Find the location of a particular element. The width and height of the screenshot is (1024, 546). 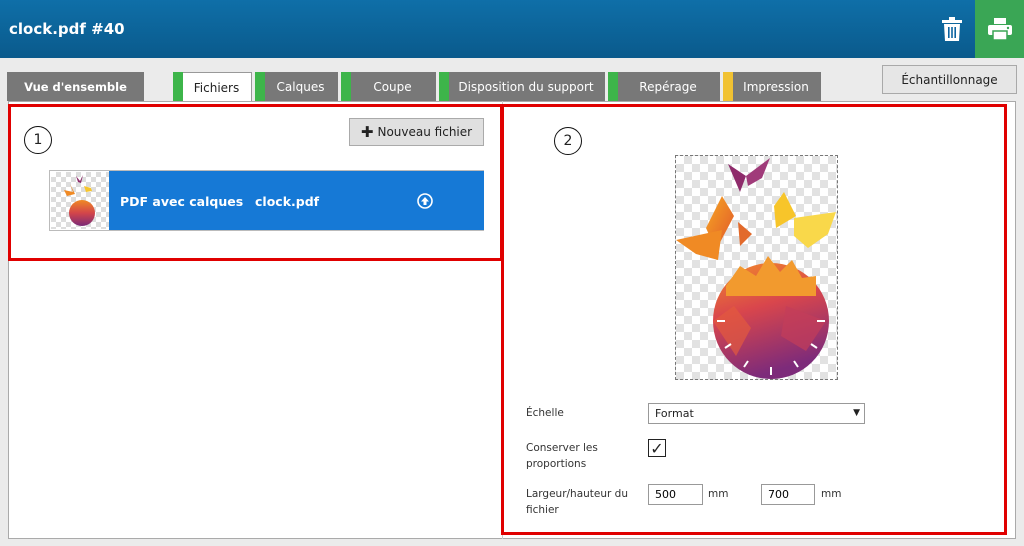

tab-label: Vue d'ensemble is located at coordinates (75, 86).